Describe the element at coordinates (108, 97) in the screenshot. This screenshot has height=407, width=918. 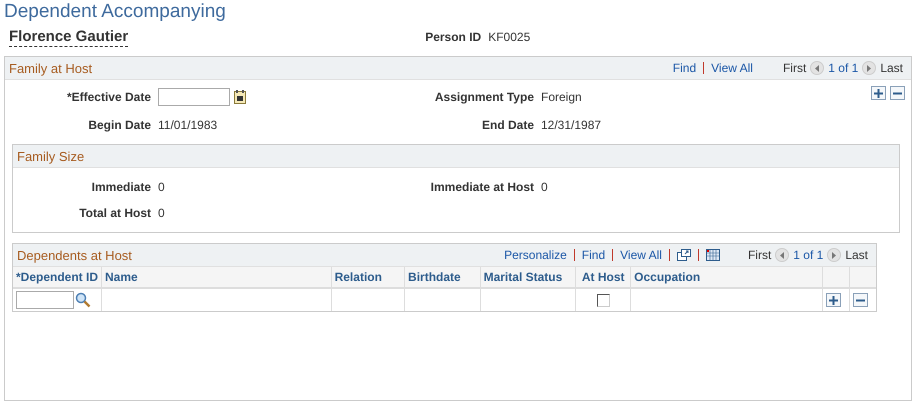
I see `field-label: *Effective Date` at that location.